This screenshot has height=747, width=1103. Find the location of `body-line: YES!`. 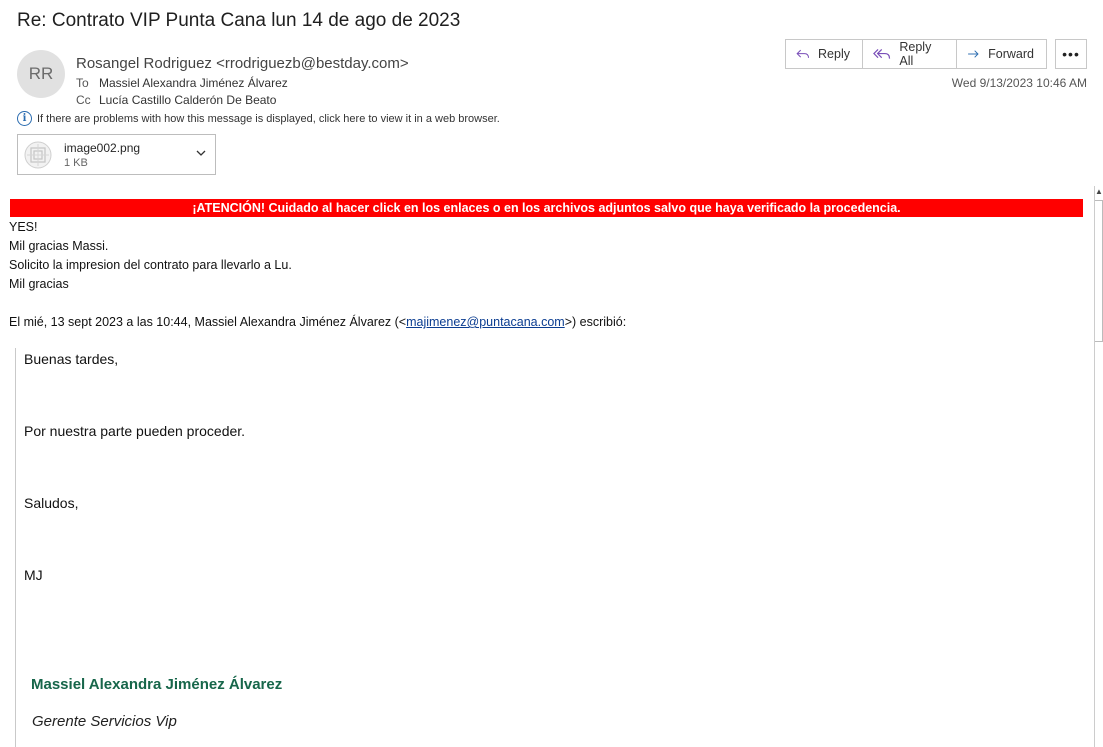

body-line: YES! is located at coordinates (23, 227).